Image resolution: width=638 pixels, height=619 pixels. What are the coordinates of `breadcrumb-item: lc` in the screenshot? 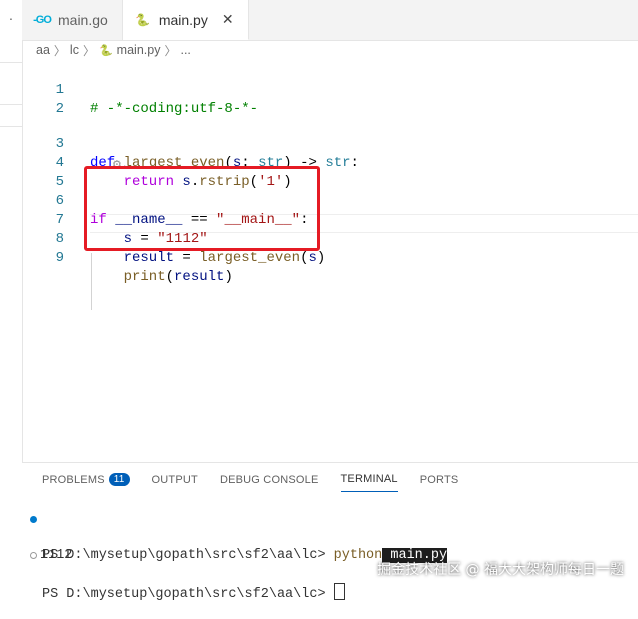 It's located at (74, 50).